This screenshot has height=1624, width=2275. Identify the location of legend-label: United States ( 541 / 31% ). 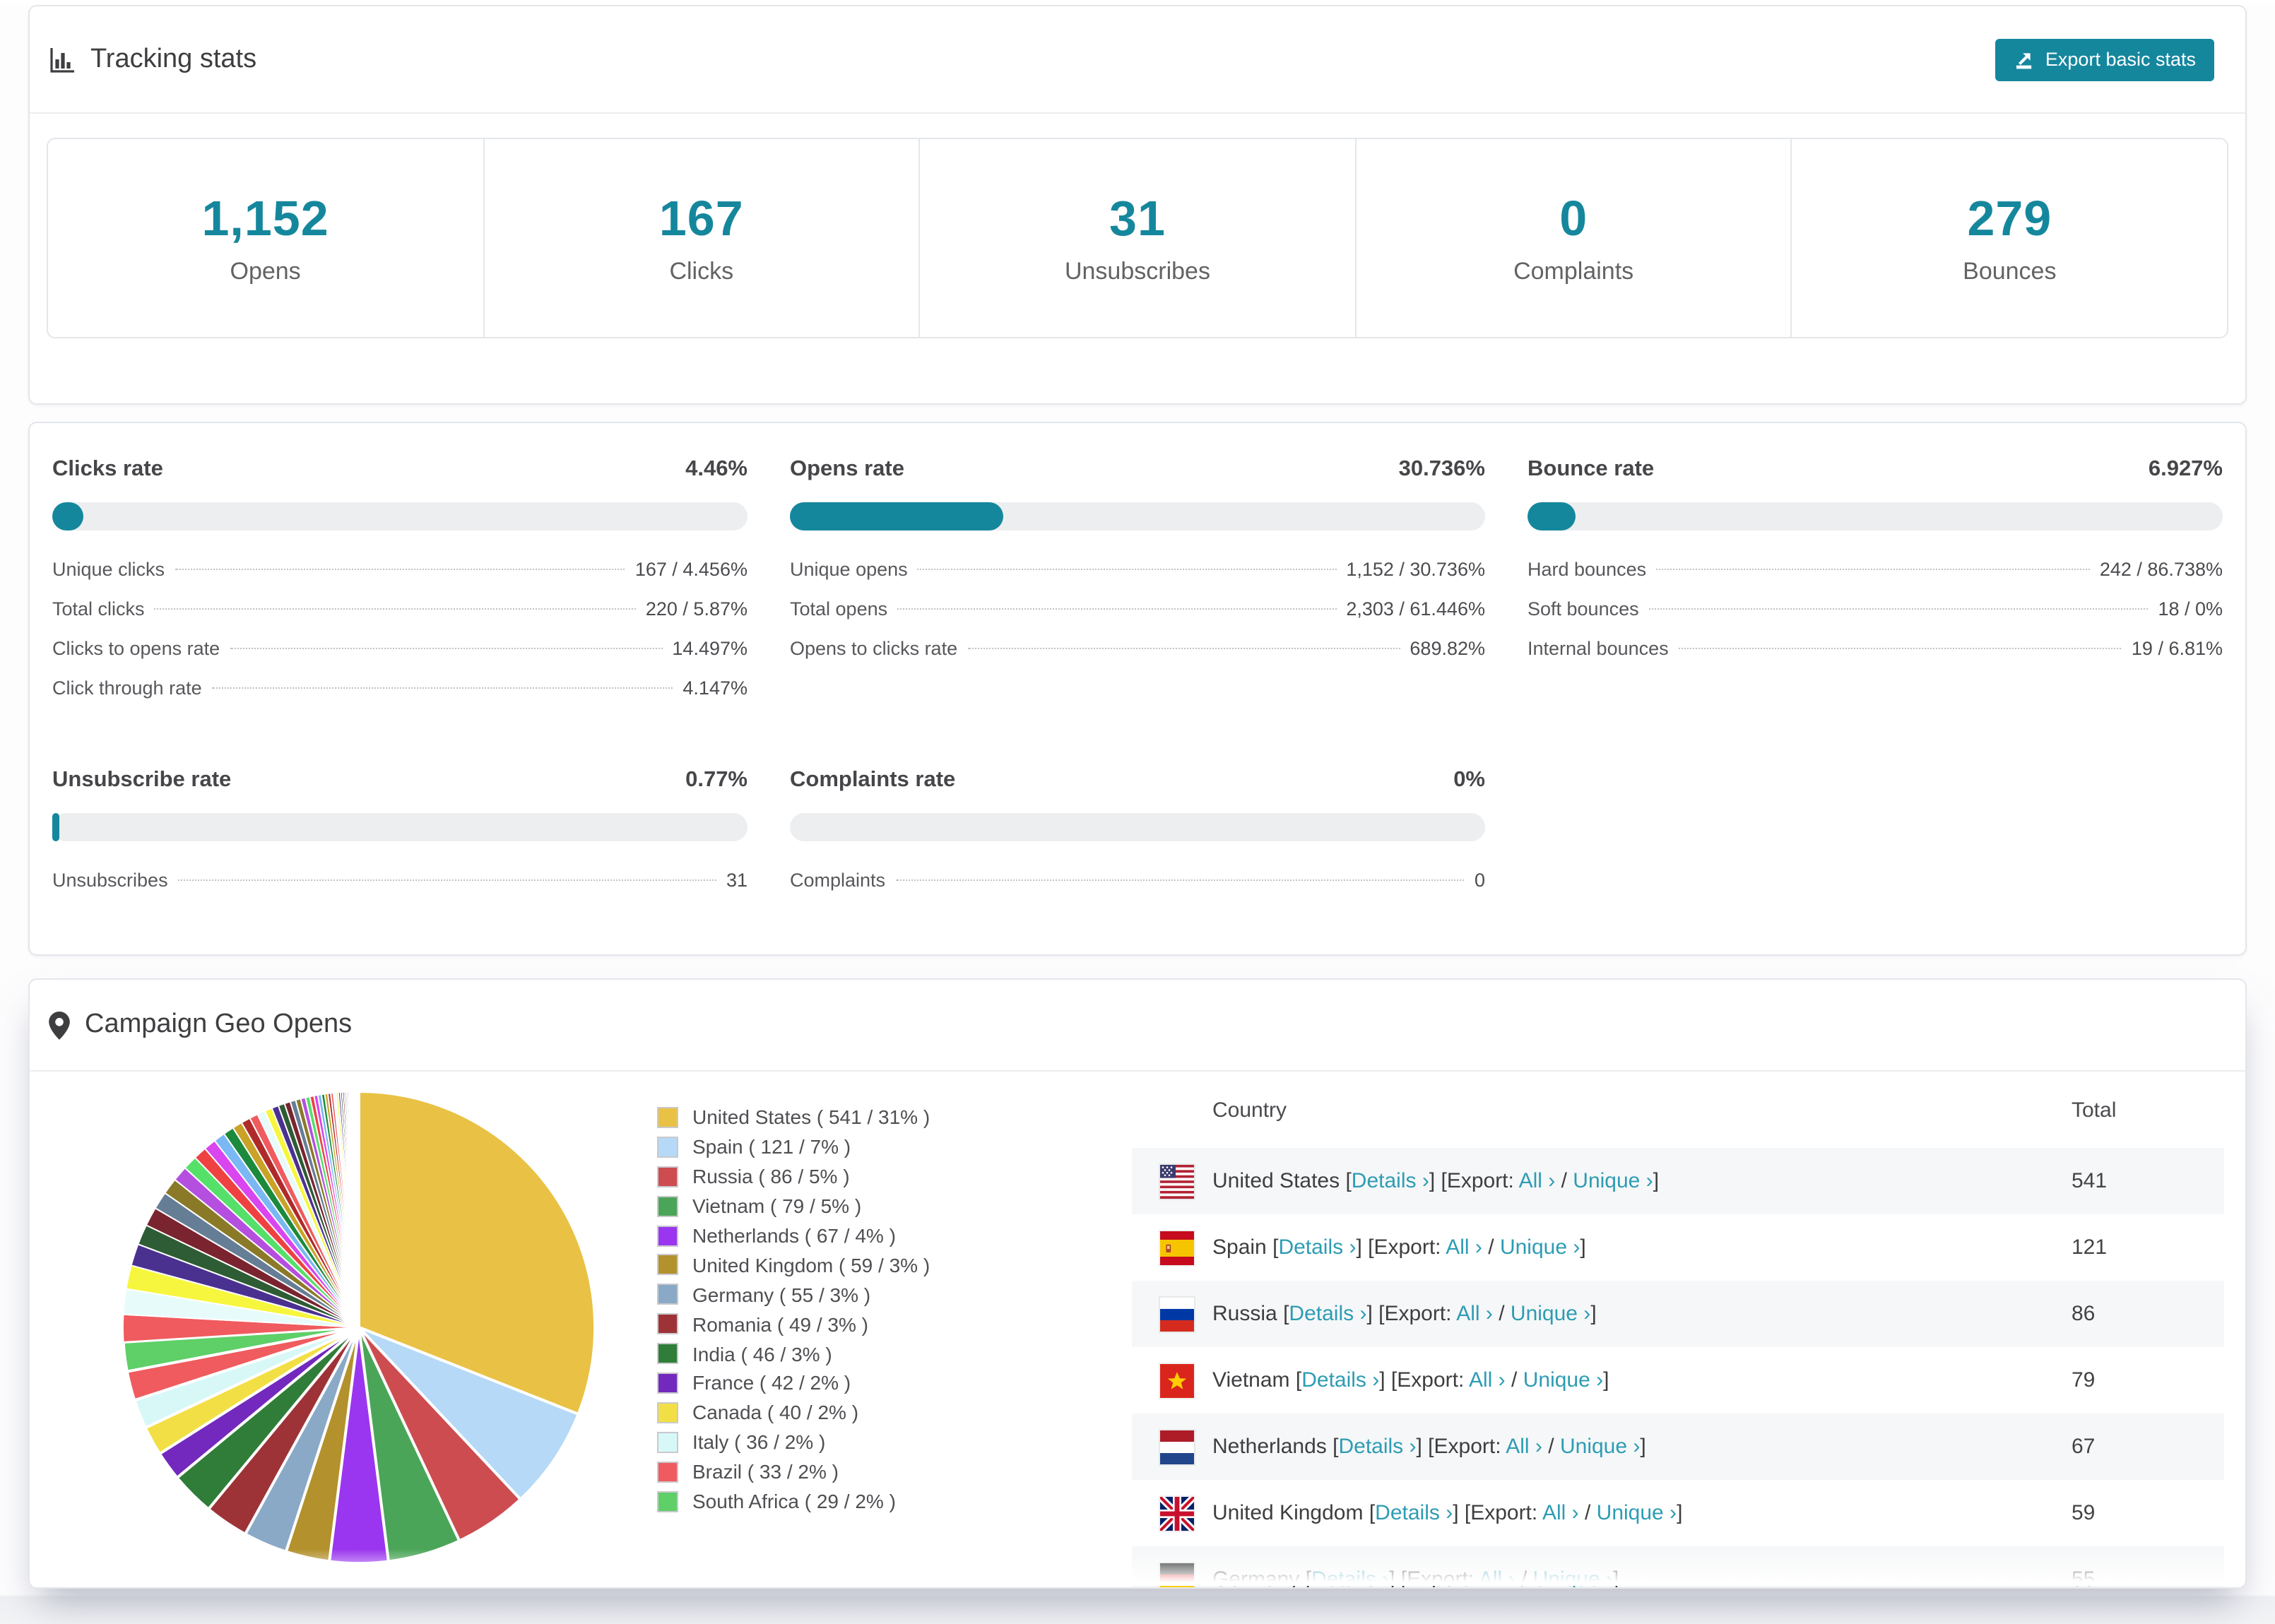
(811, 1117).